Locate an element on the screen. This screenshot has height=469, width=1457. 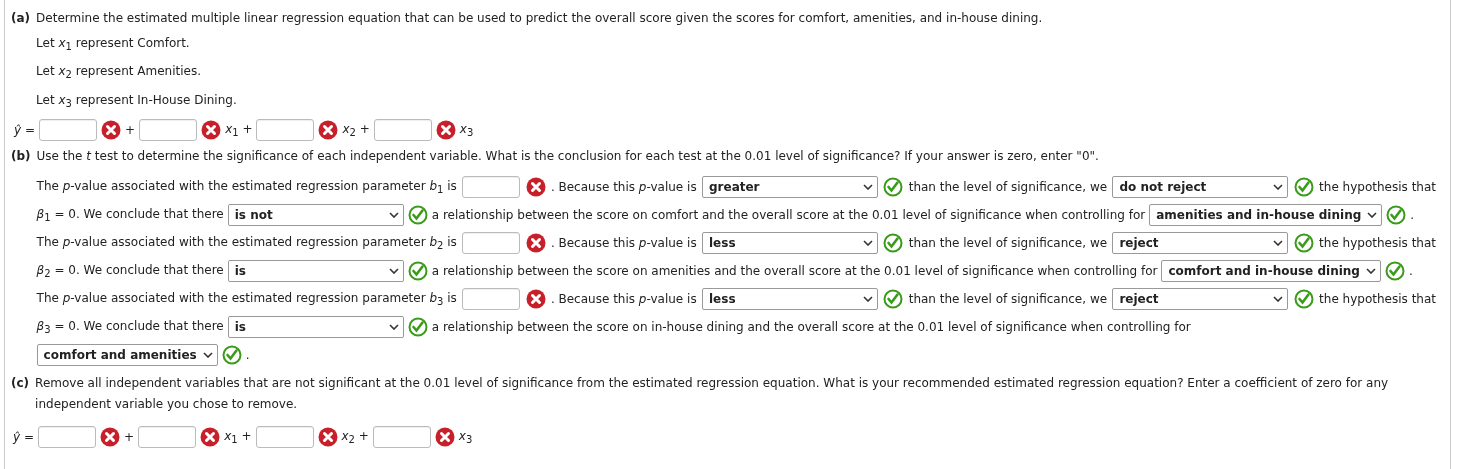
definition-text: Let x$_{2}$ represent Amenities. is located at coordinates (119, 73).